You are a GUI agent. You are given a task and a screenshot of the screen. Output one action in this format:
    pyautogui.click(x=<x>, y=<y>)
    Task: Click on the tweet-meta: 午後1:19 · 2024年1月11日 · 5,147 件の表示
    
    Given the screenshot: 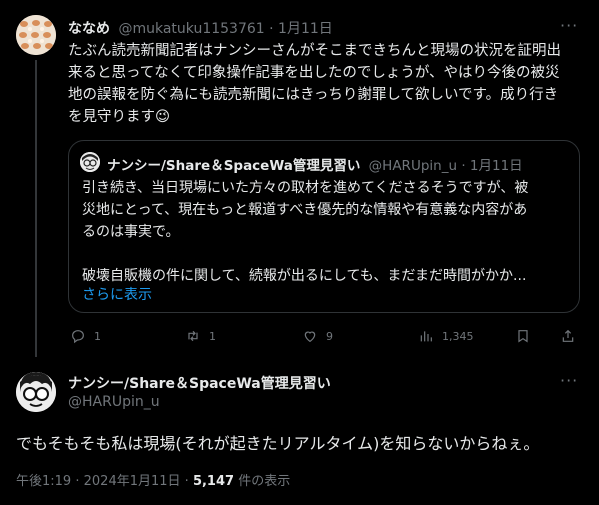 What is the action you would take?
    pyautogui.click(x=153, y=479)
    